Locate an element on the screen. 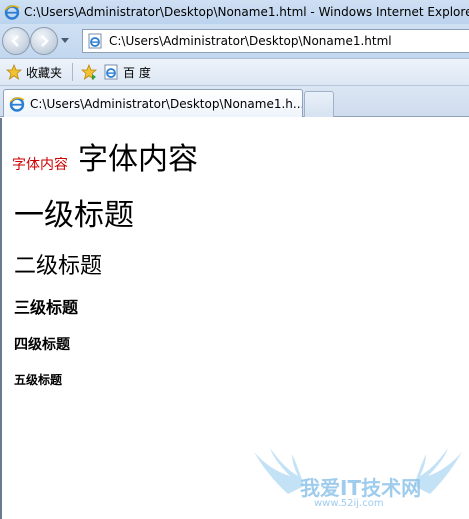 The width and height of the screenshot is (469, 519). font-content-line: 字体内容 字体内容 is located at coordinates (105, 156).